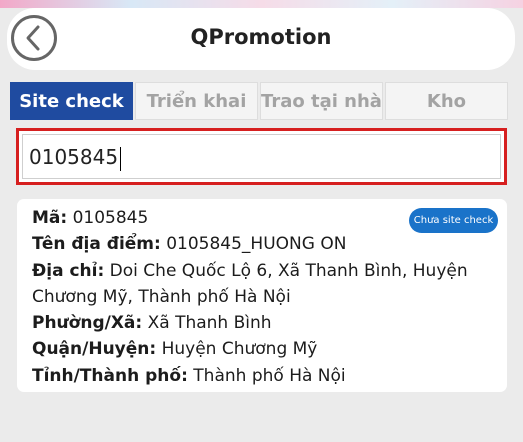 The image size is (523, 442). What do you see at coordinates (87, 323) in the screenshot?
I see `field-label: Phường/Xã:` at bounding box center [87, 323].